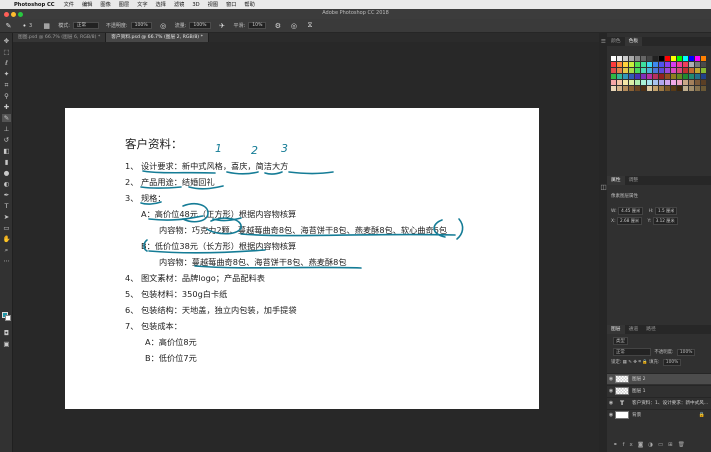 The image size is (711, 452). I want to click on tab-properties: 属性, so click(616, 180).